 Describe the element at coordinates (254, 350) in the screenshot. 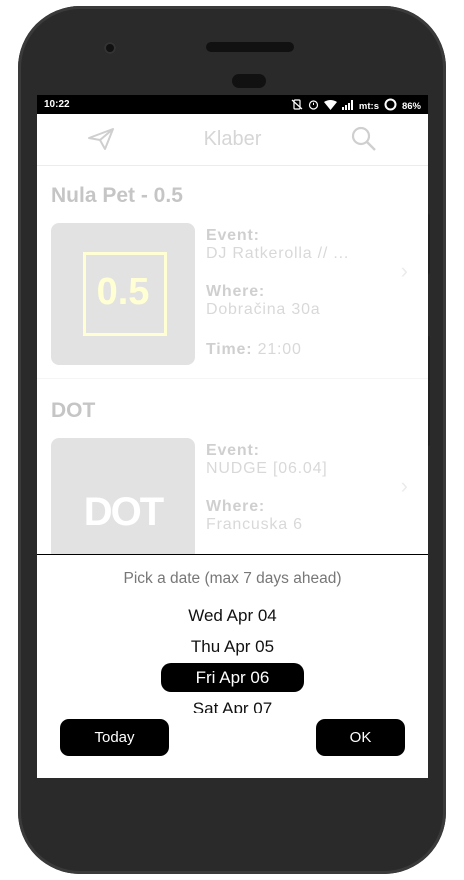

I see `time-info: Time: 21:00` at that location.